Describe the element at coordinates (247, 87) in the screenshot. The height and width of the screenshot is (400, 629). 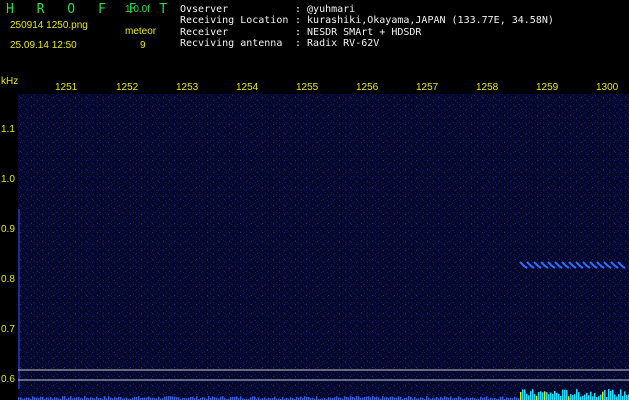
I see `time-tick: 1254` at that location.